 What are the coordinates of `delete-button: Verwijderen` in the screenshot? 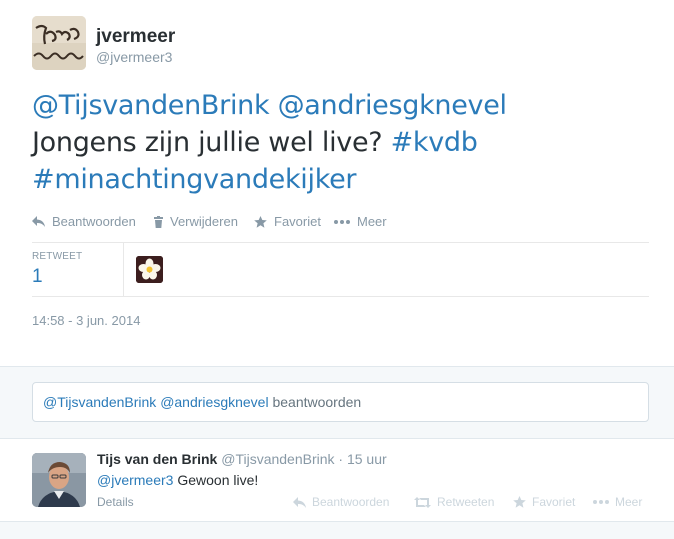 It's located at (196, 221).